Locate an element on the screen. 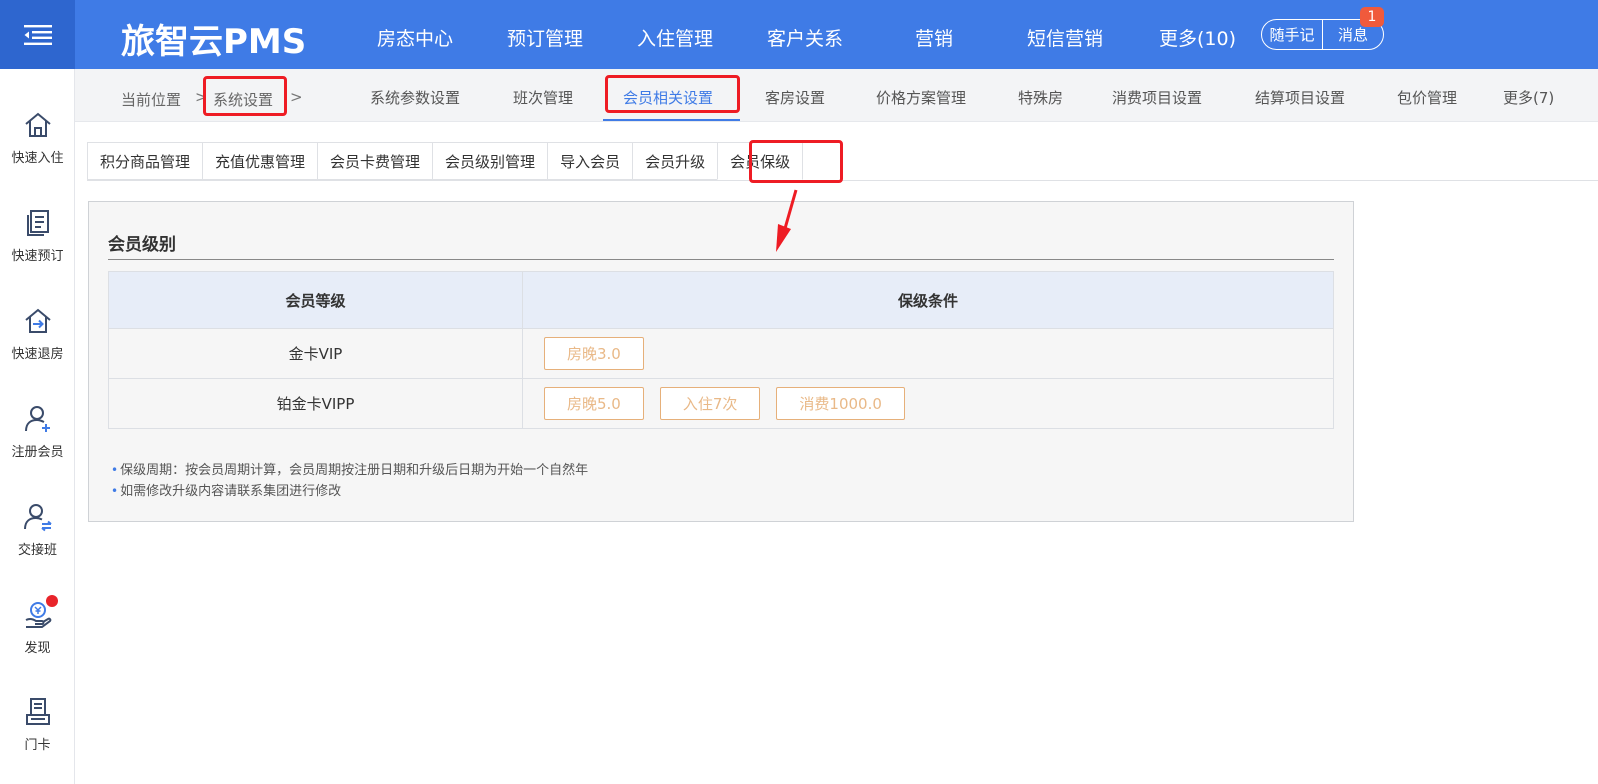 The height and width of the screenshot is (784, 1598). left-sidebar: 快速入住 快速预订 快速退房 注册会员 交接班 发现 门卡 is located at coordinates (37, 426).